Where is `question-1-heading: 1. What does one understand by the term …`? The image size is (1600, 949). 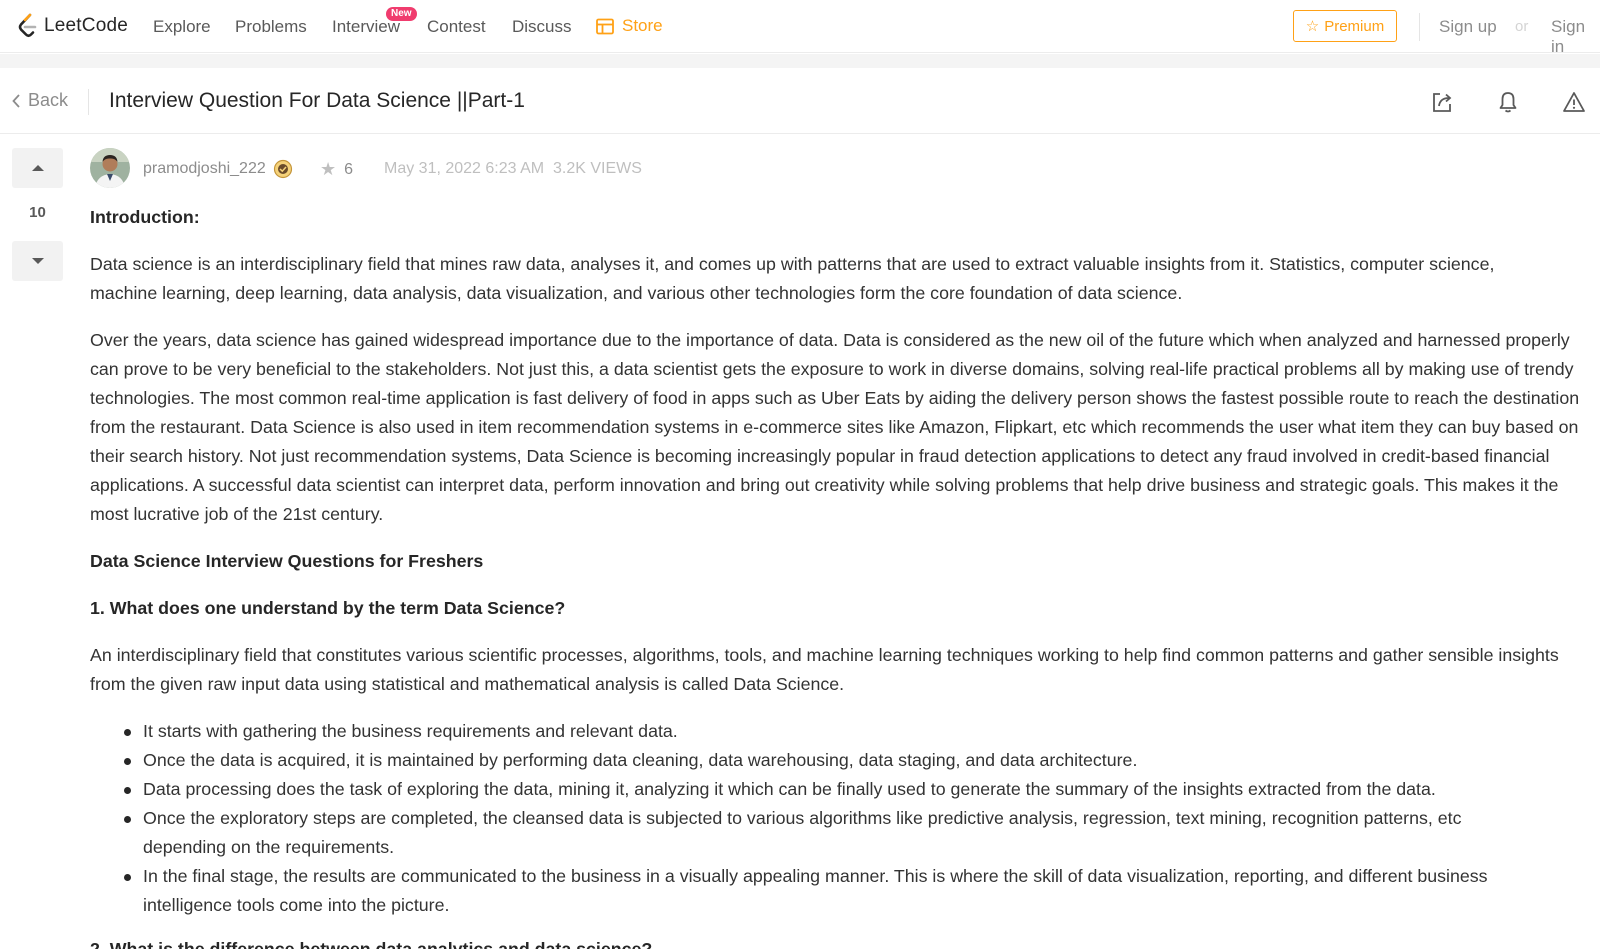
question-1-heading: 1. What does one understand by the term … is located at coordinates (328, 608).